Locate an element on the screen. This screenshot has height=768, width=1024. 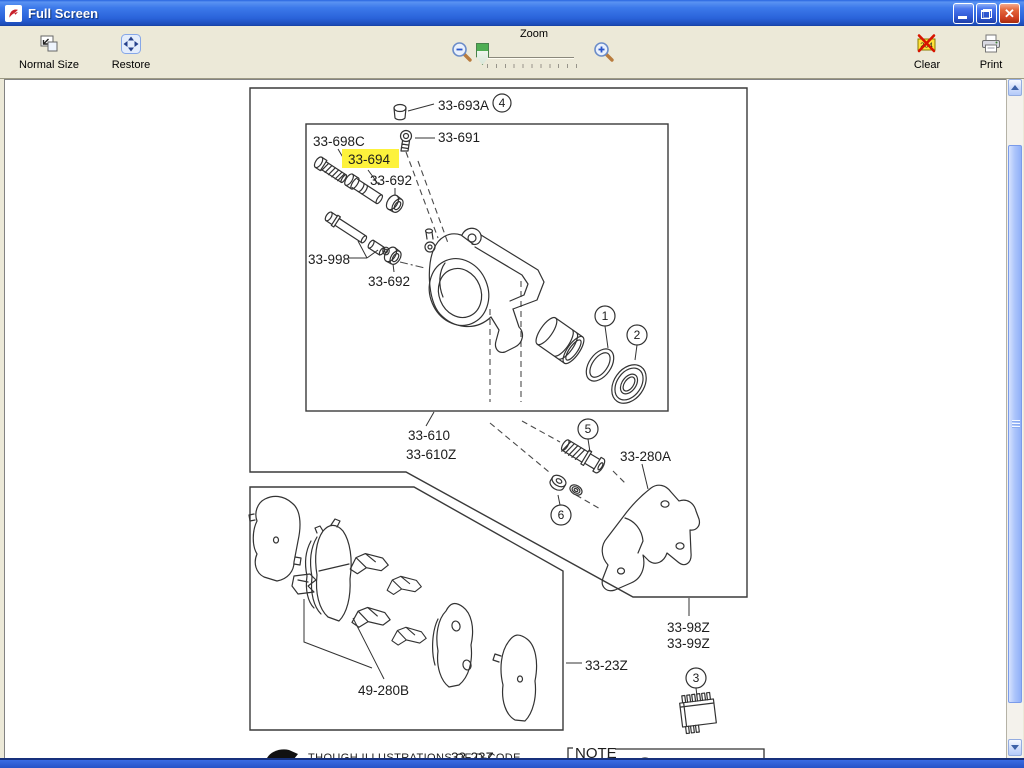
svg-text: 5 is located at coordinates (588, 429).